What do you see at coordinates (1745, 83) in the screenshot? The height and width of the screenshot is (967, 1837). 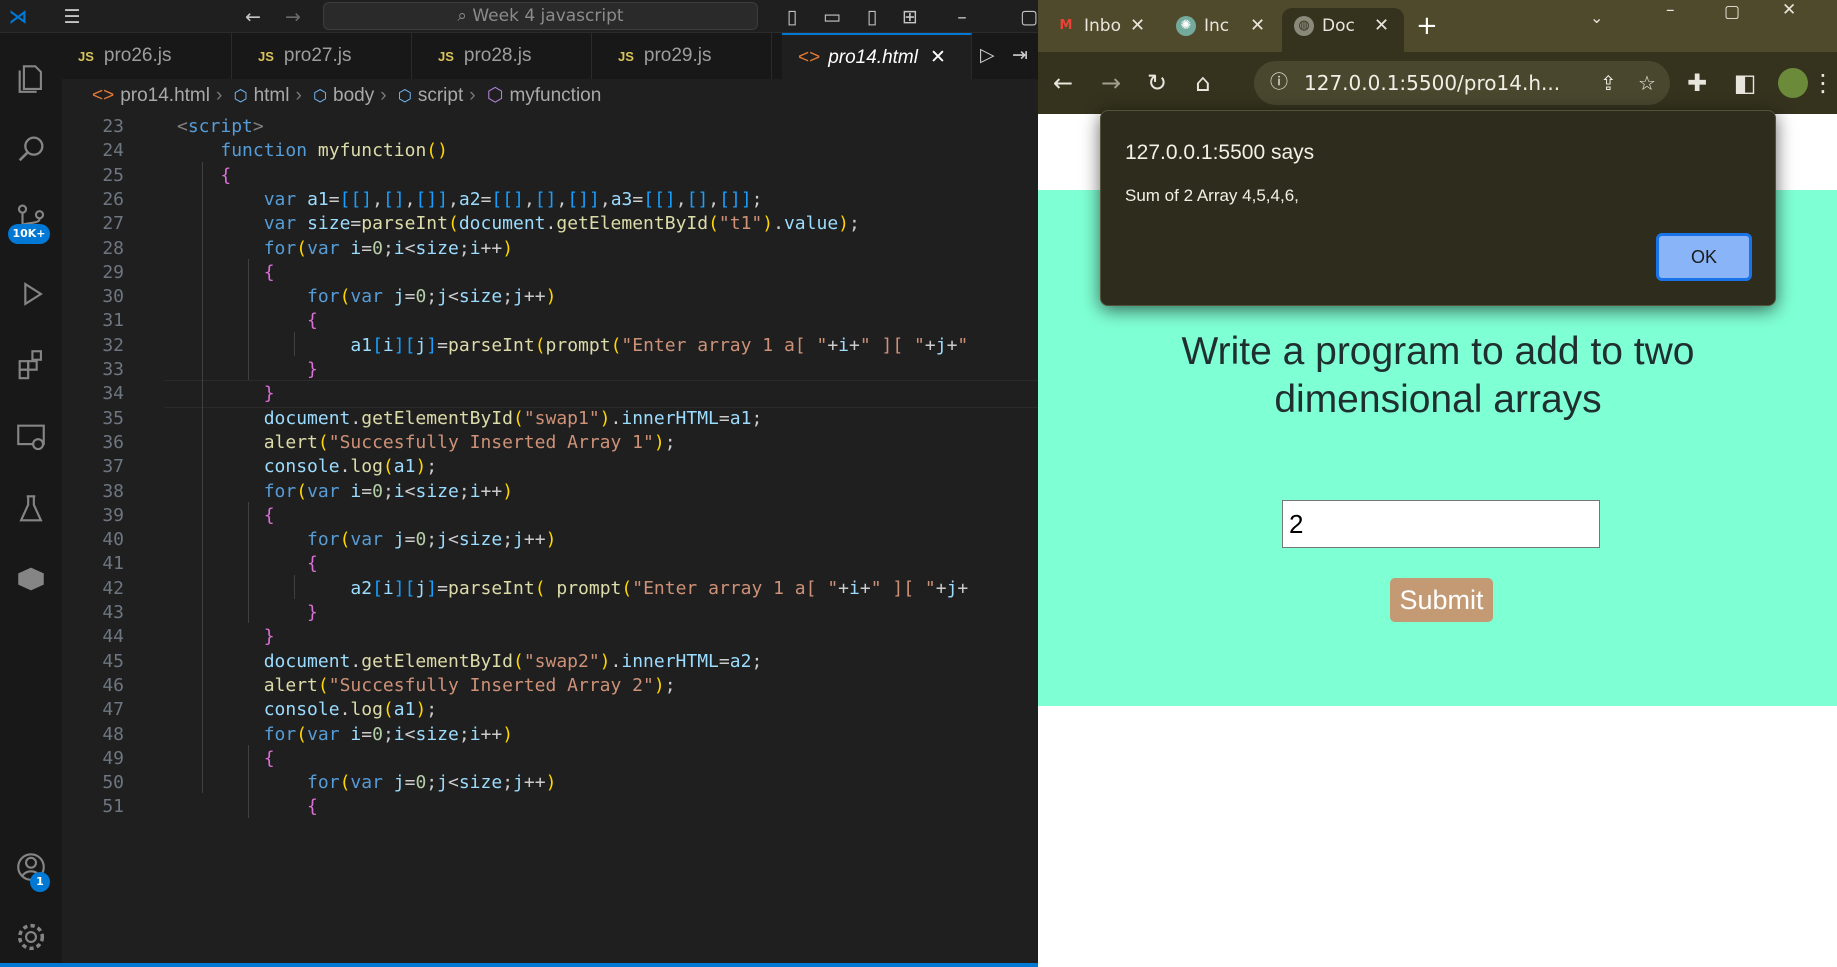 I see `side-panel-icon: ◧` at bounding box center [1745, 83].